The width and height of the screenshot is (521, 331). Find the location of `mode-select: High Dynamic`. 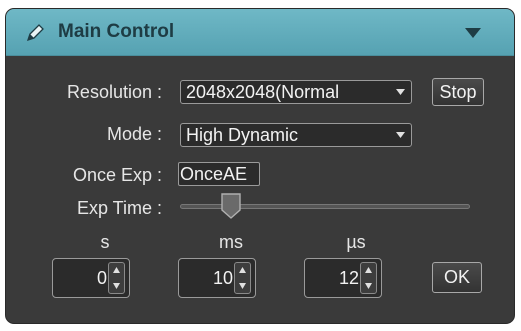

mode-select: High Dynamic is located at coordinates (296, 135).